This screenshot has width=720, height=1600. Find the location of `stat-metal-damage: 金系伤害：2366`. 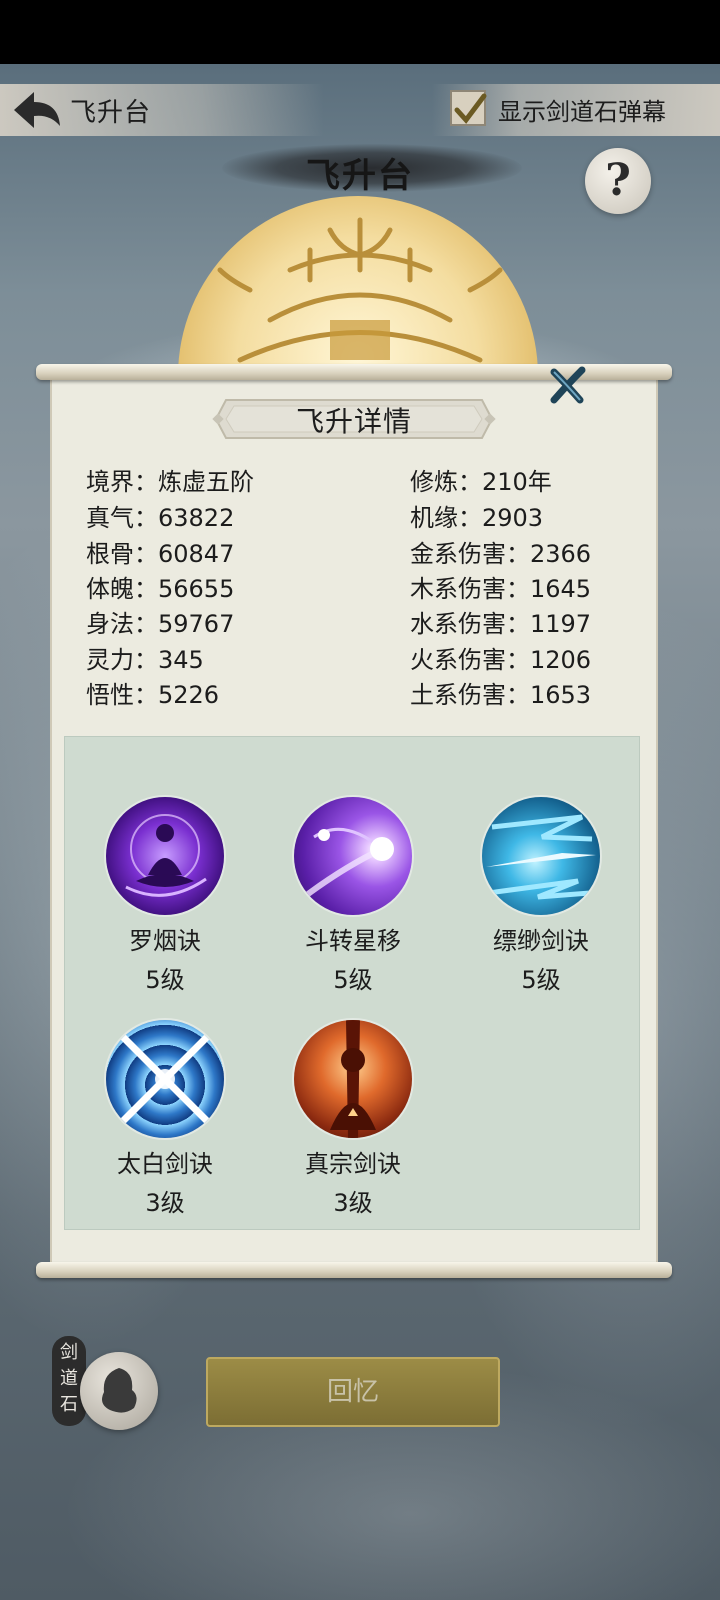

stat-metal-damage: 金系伤害：2366 is located at coordinates (501, 554).